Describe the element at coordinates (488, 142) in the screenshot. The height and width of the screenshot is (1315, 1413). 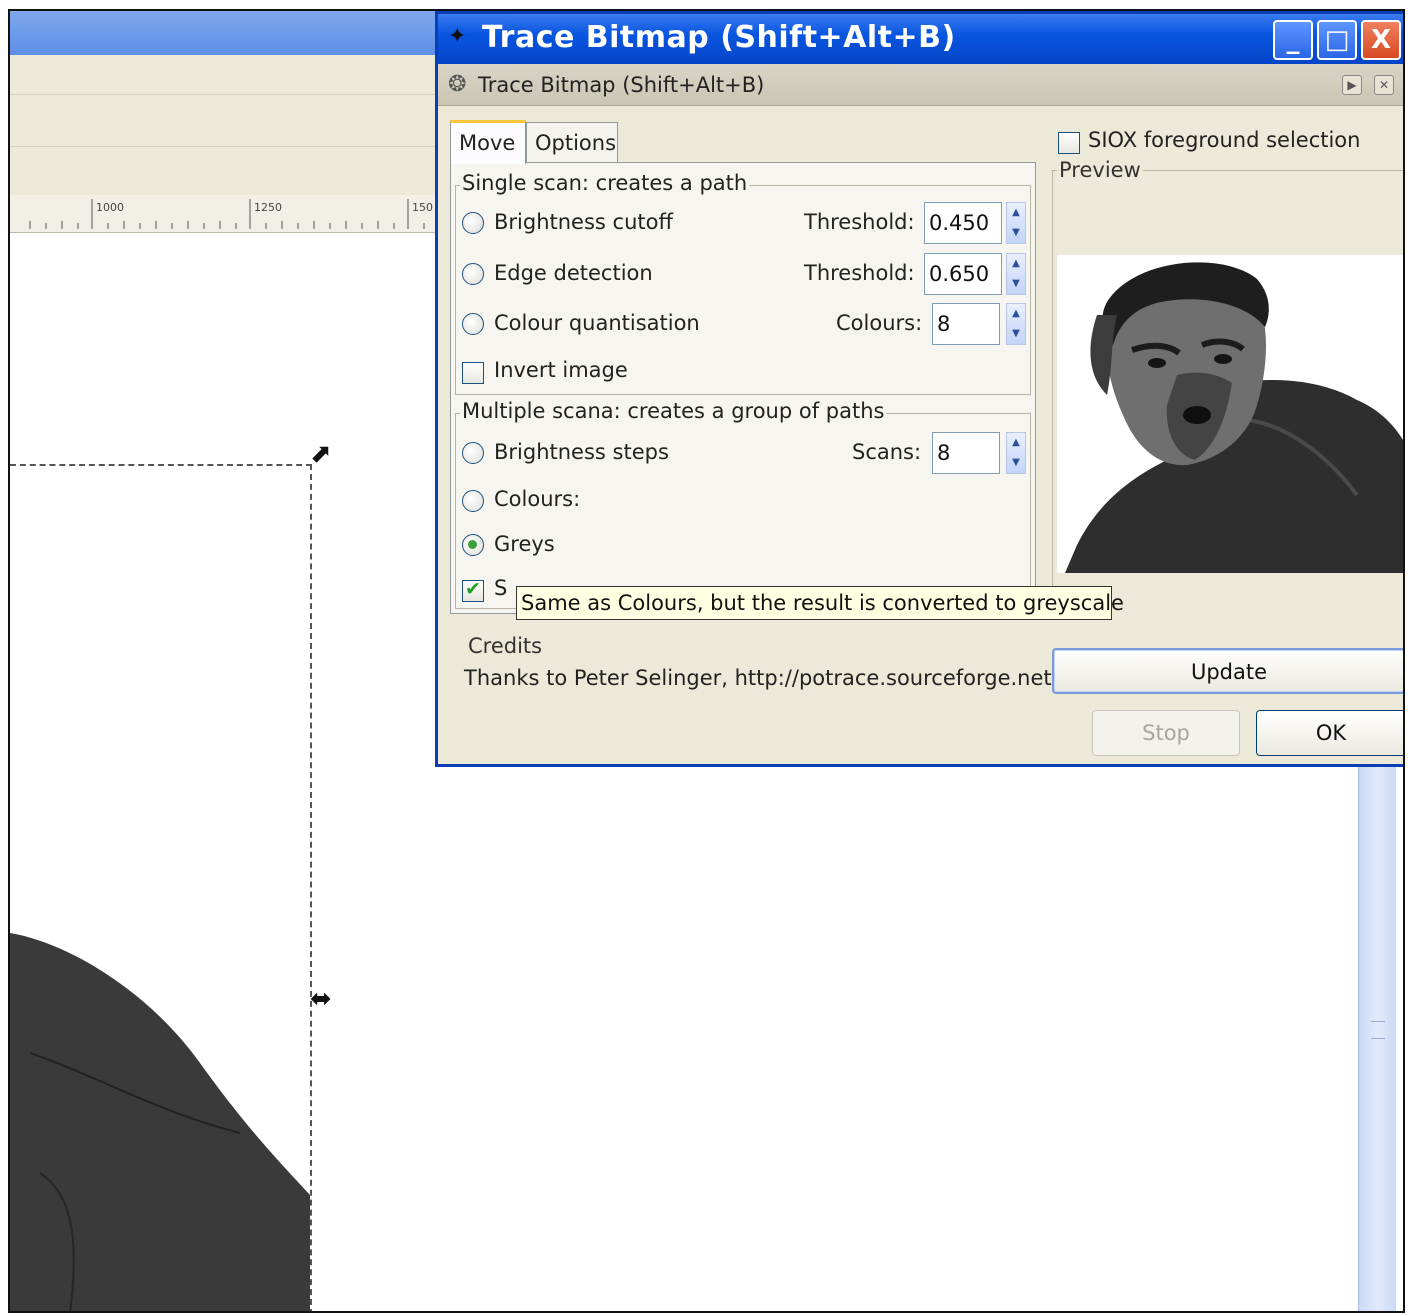
I see `tab-move: Move` at that location.